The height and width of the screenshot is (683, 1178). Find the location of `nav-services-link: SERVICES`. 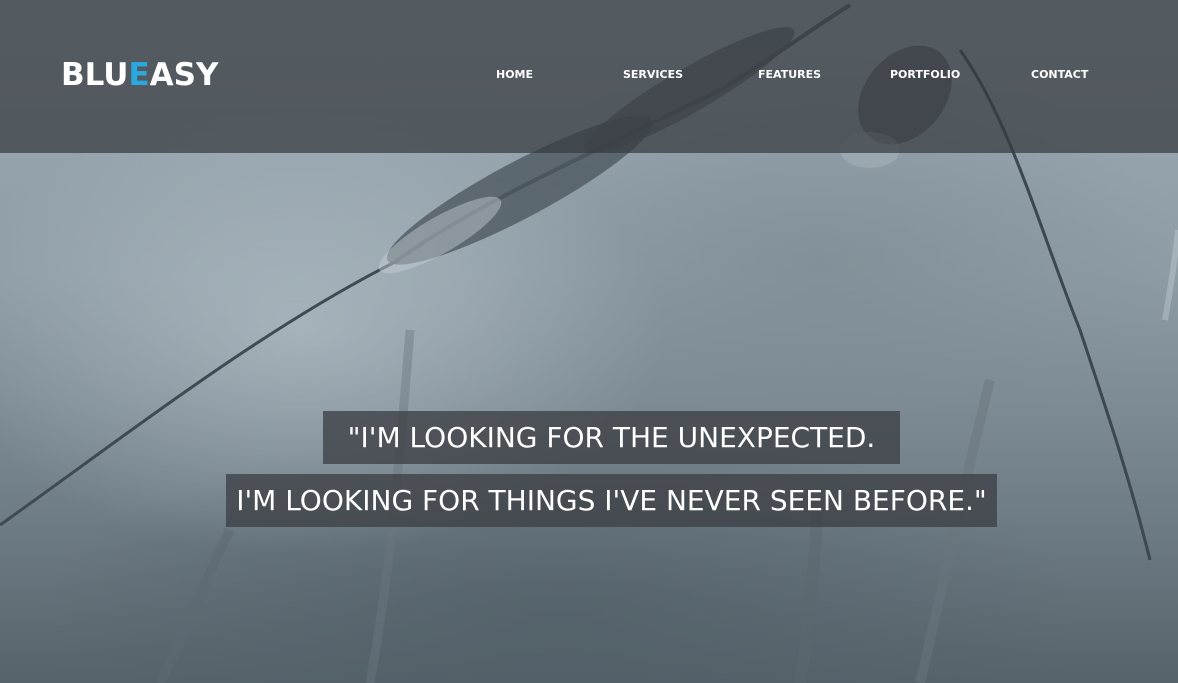

nav-services-link: SERVICES is located at coordinates (653, 75).